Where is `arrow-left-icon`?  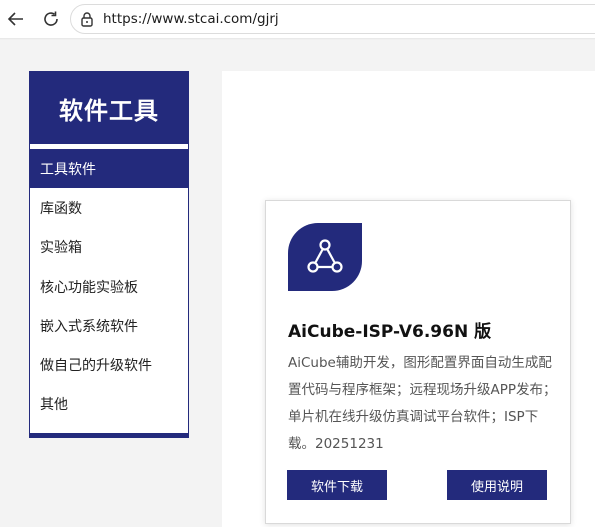
arrow-left-icon is located at coordinates (15, 19).